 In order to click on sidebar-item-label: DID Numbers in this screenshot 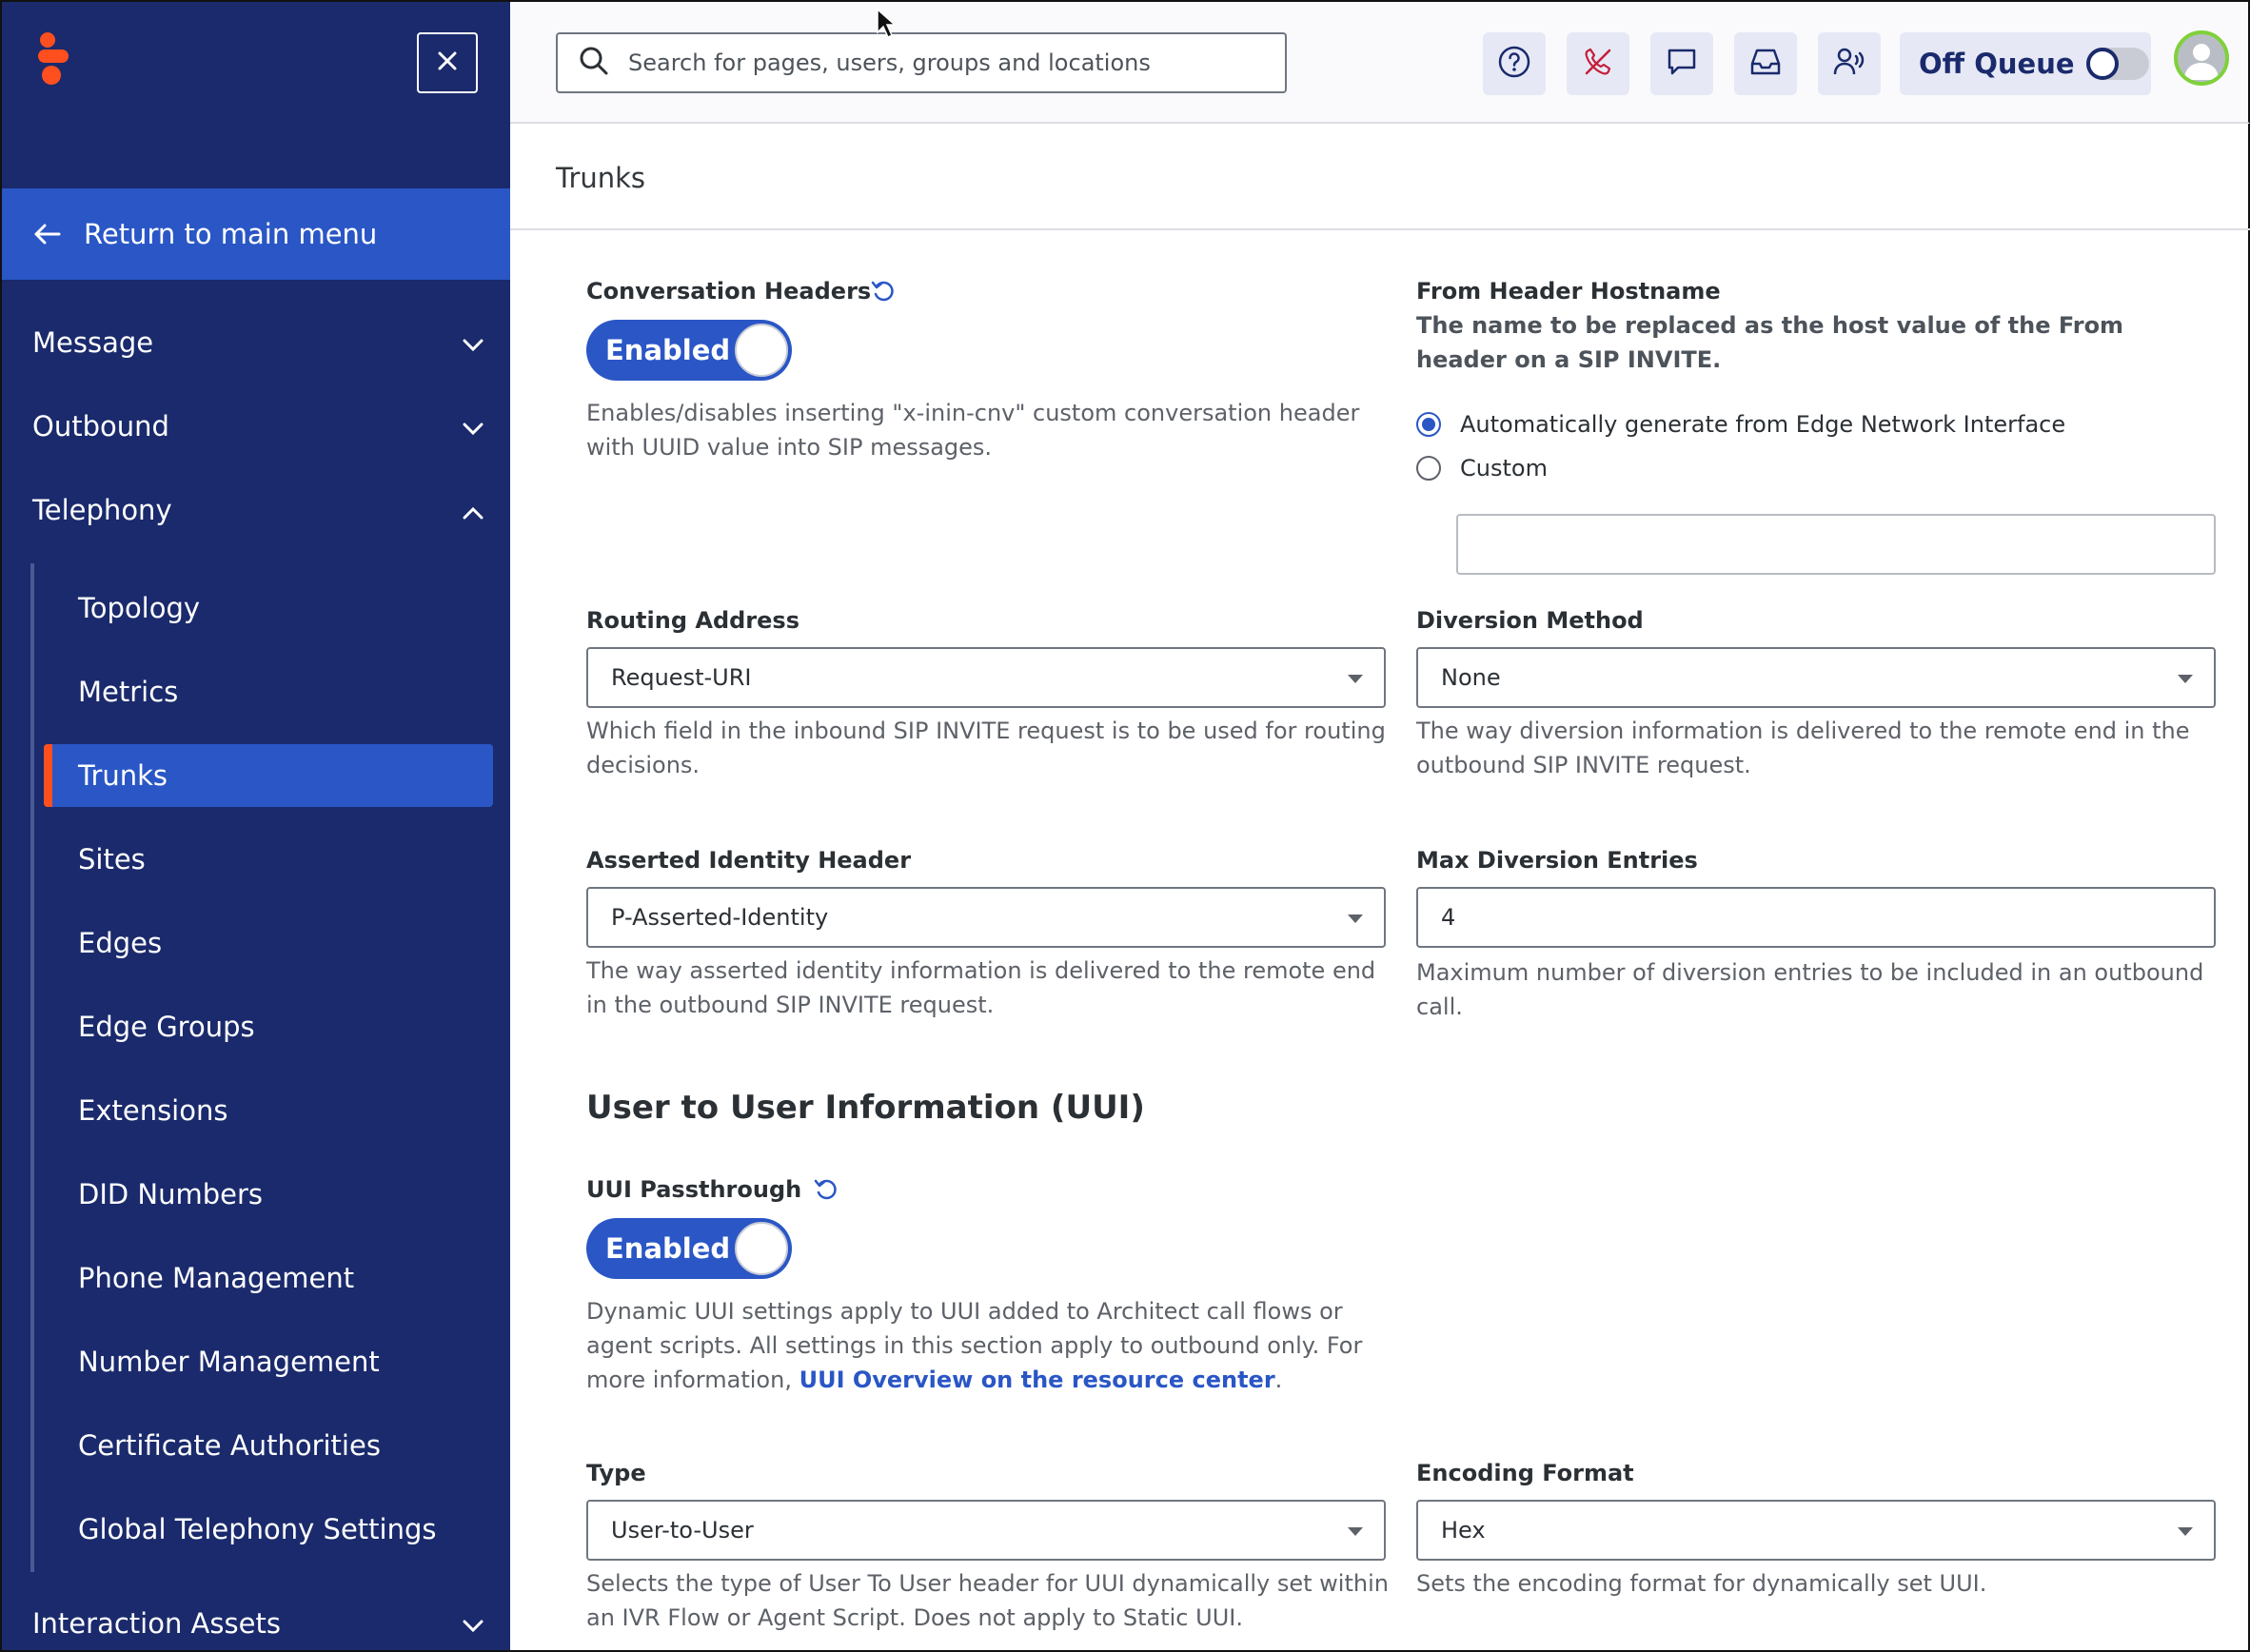, I will do `click(171, 1194)`.